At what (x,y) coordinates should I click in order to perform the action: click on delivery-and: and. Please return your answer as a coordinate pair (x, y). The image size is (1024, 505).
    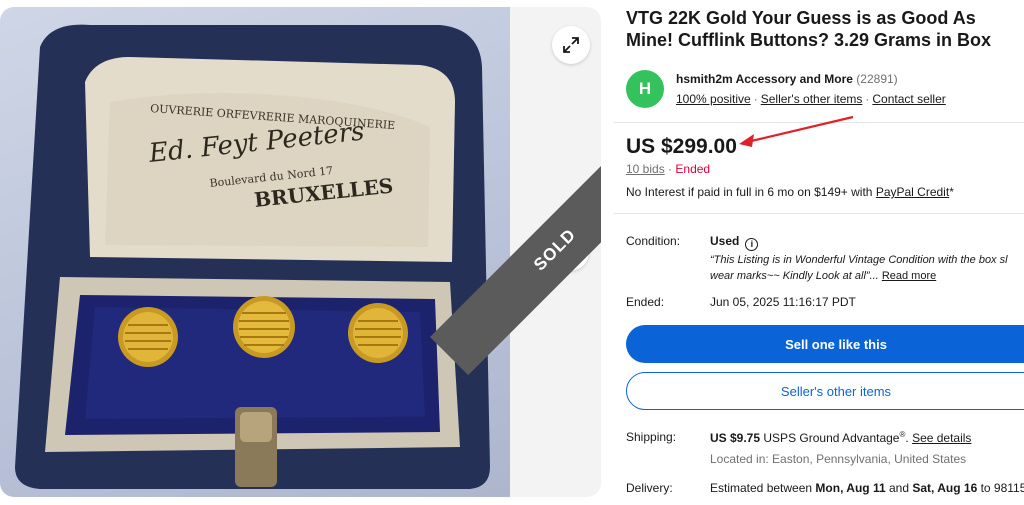
    Looking at the image, I should click on (899, 488).